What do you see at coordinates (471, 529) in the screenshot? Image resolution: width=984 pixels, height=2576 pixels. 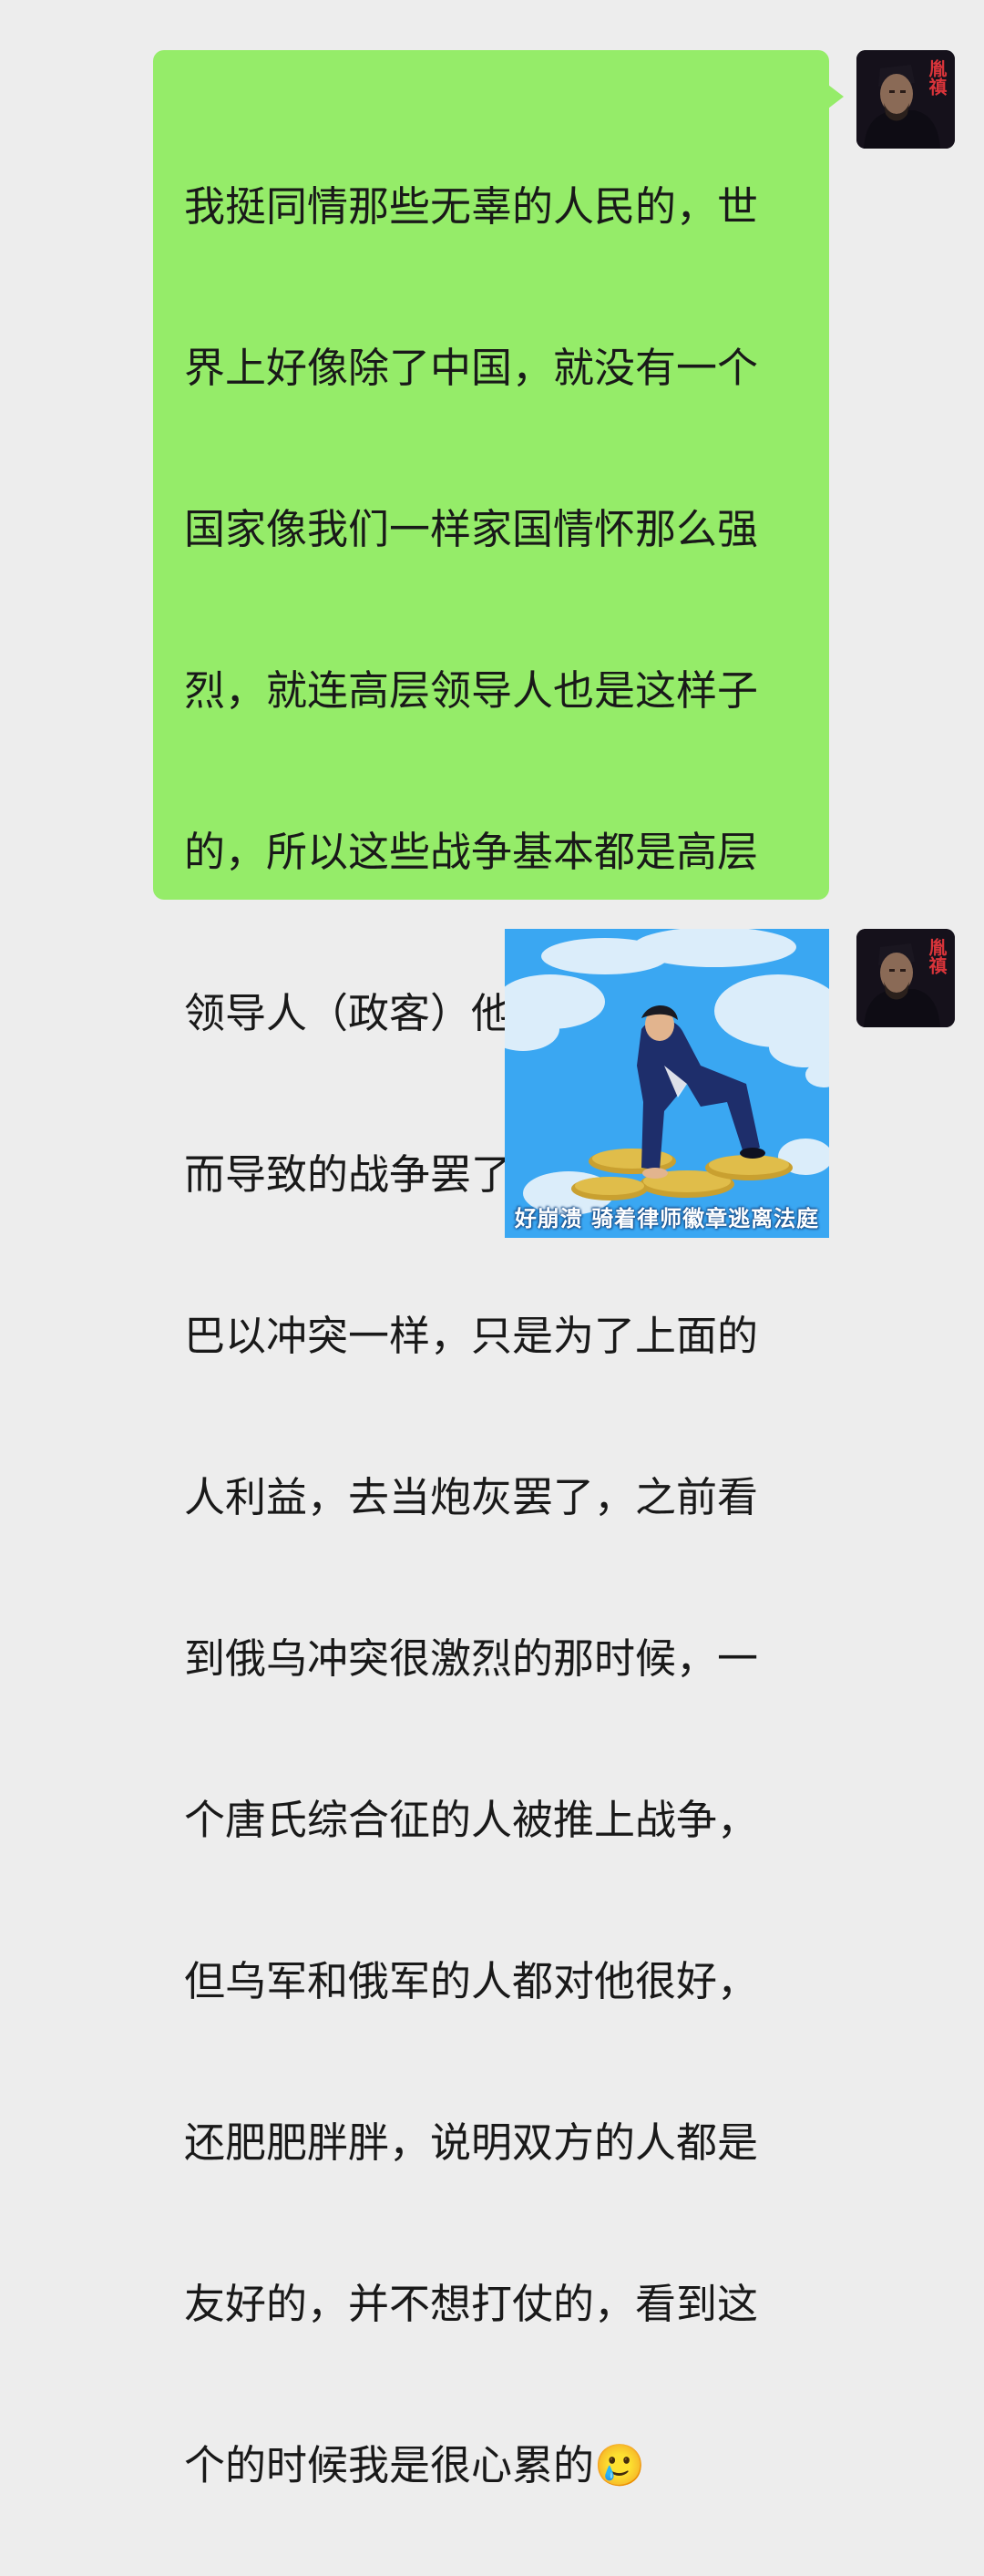 I see `message-line: 国家像我们一样家国情怀那么强` at bounding box center [471, 529].